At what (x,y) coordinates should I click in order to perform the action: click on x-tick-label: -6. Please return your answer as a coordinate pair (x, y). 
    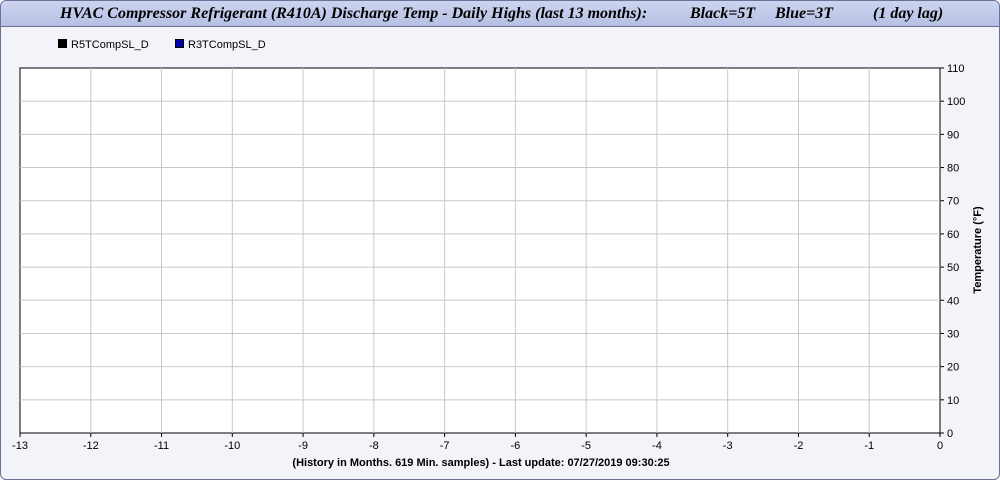
    Looking at the image, I should click on (515, 446).